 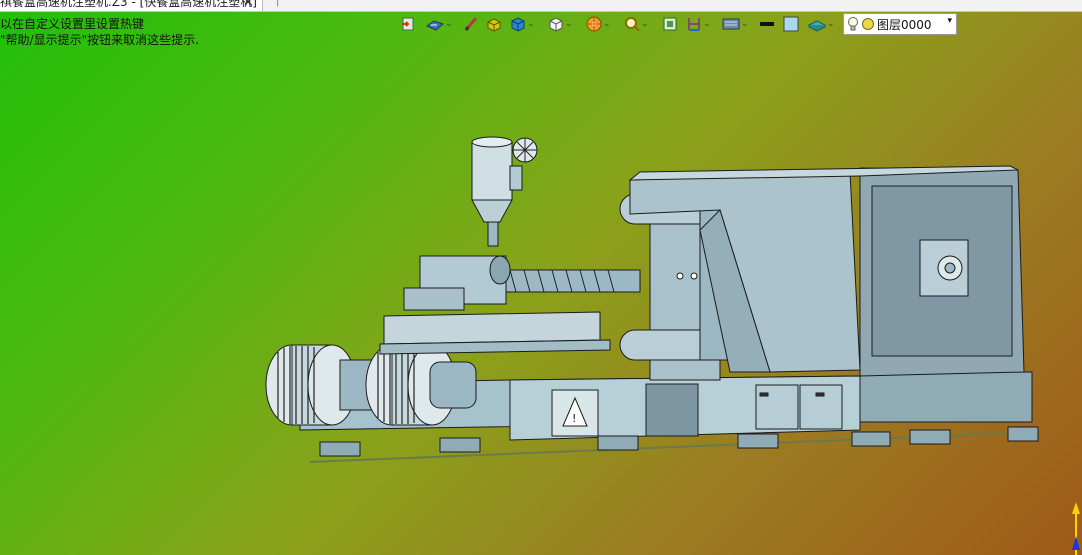 What do you see at coordinates (1076, 528) in the screenshot?
I see `axis-triad-icon` at bounding box center [1076, 528].